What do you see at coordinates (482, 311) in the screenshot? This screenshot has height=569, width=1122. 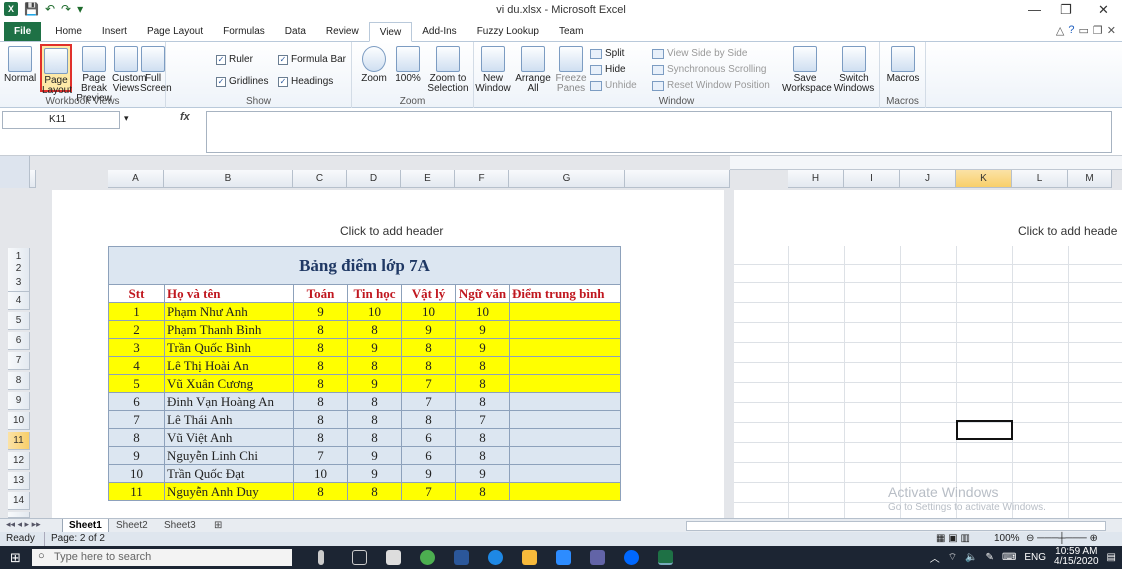 I see `cell-literature: 10` at bounding box center [482, 311].